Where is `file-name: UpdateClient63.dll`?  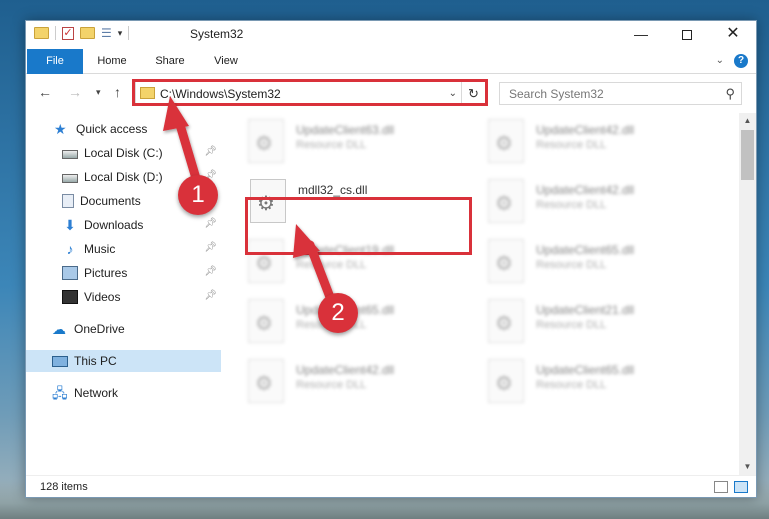
file-name: UpdateClient63.dll is located at coordinates (345, 130).